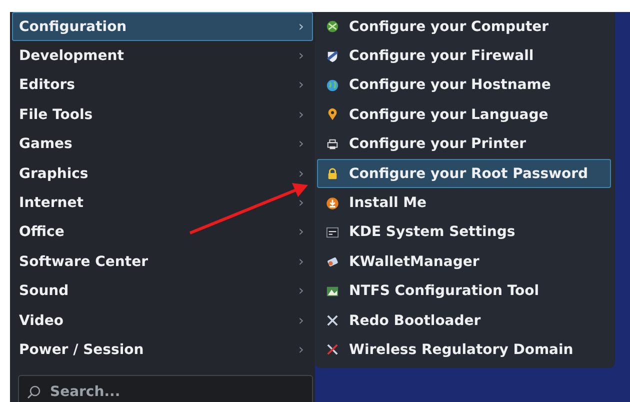 The height and width of the screenshot is (402, 630). What do you see at coordinates (464, 144) in the screenshot?
I see `submenu-item: Configure your Printer` at bounding box center [464, 144].